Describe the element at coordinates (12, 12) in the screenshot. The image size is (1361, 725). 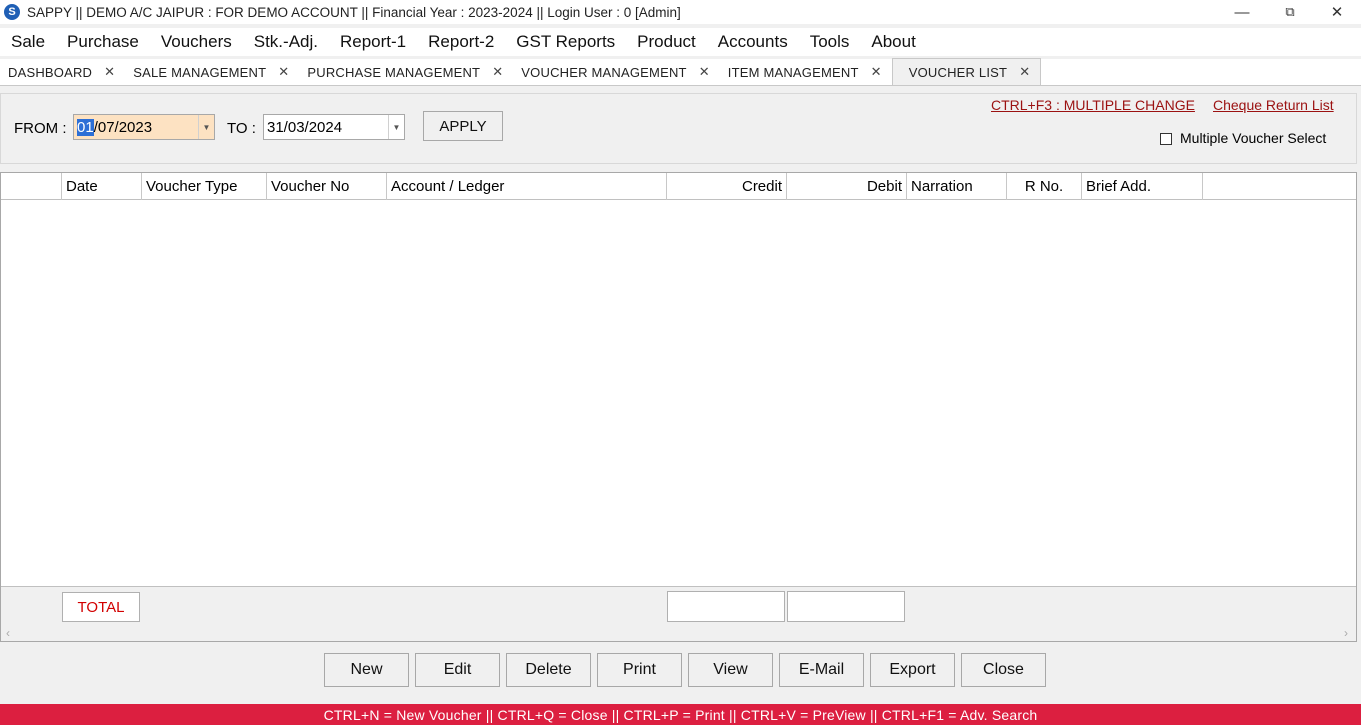
I see `app-icon: S` at that location.